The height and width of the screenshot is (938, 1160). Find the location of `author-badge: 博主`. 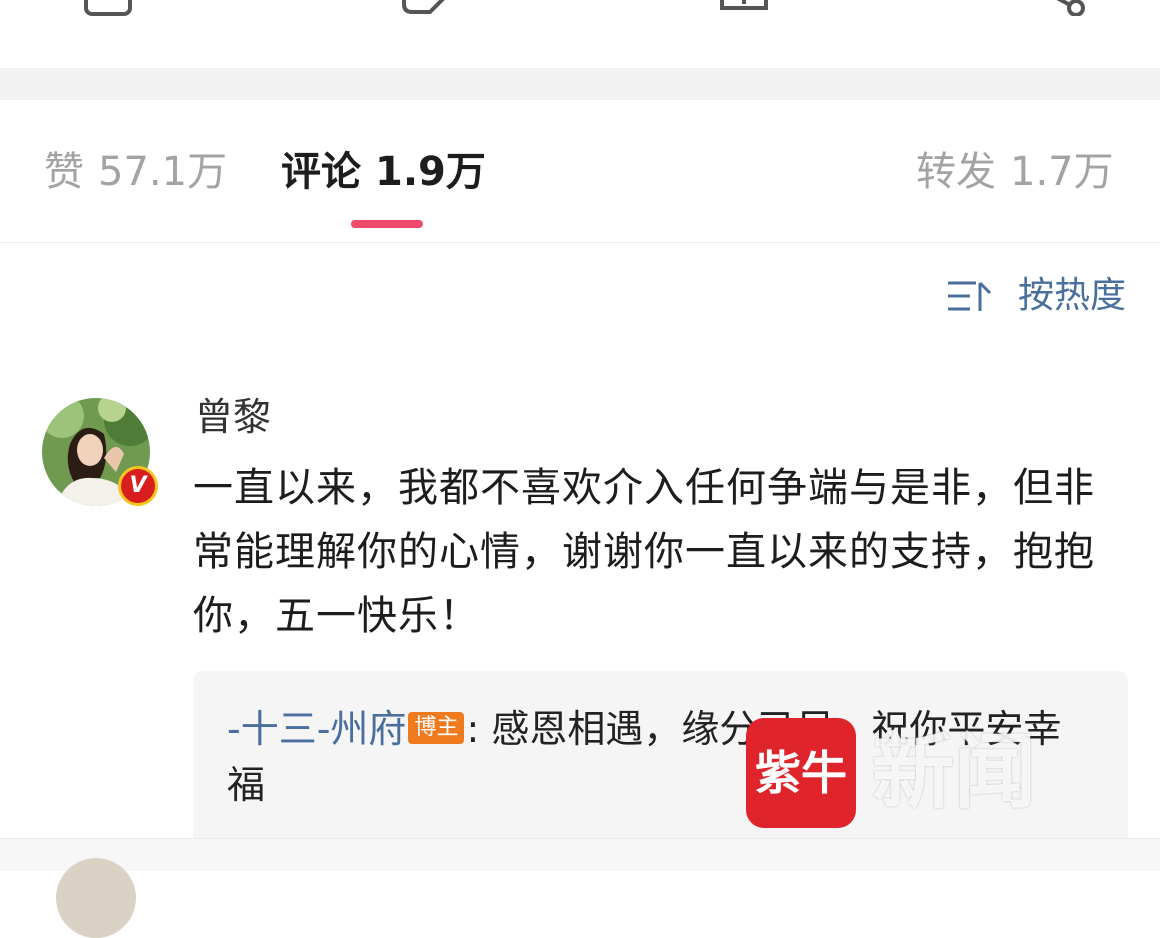

author-badge: 博主 is located at coordinates (436, 728).